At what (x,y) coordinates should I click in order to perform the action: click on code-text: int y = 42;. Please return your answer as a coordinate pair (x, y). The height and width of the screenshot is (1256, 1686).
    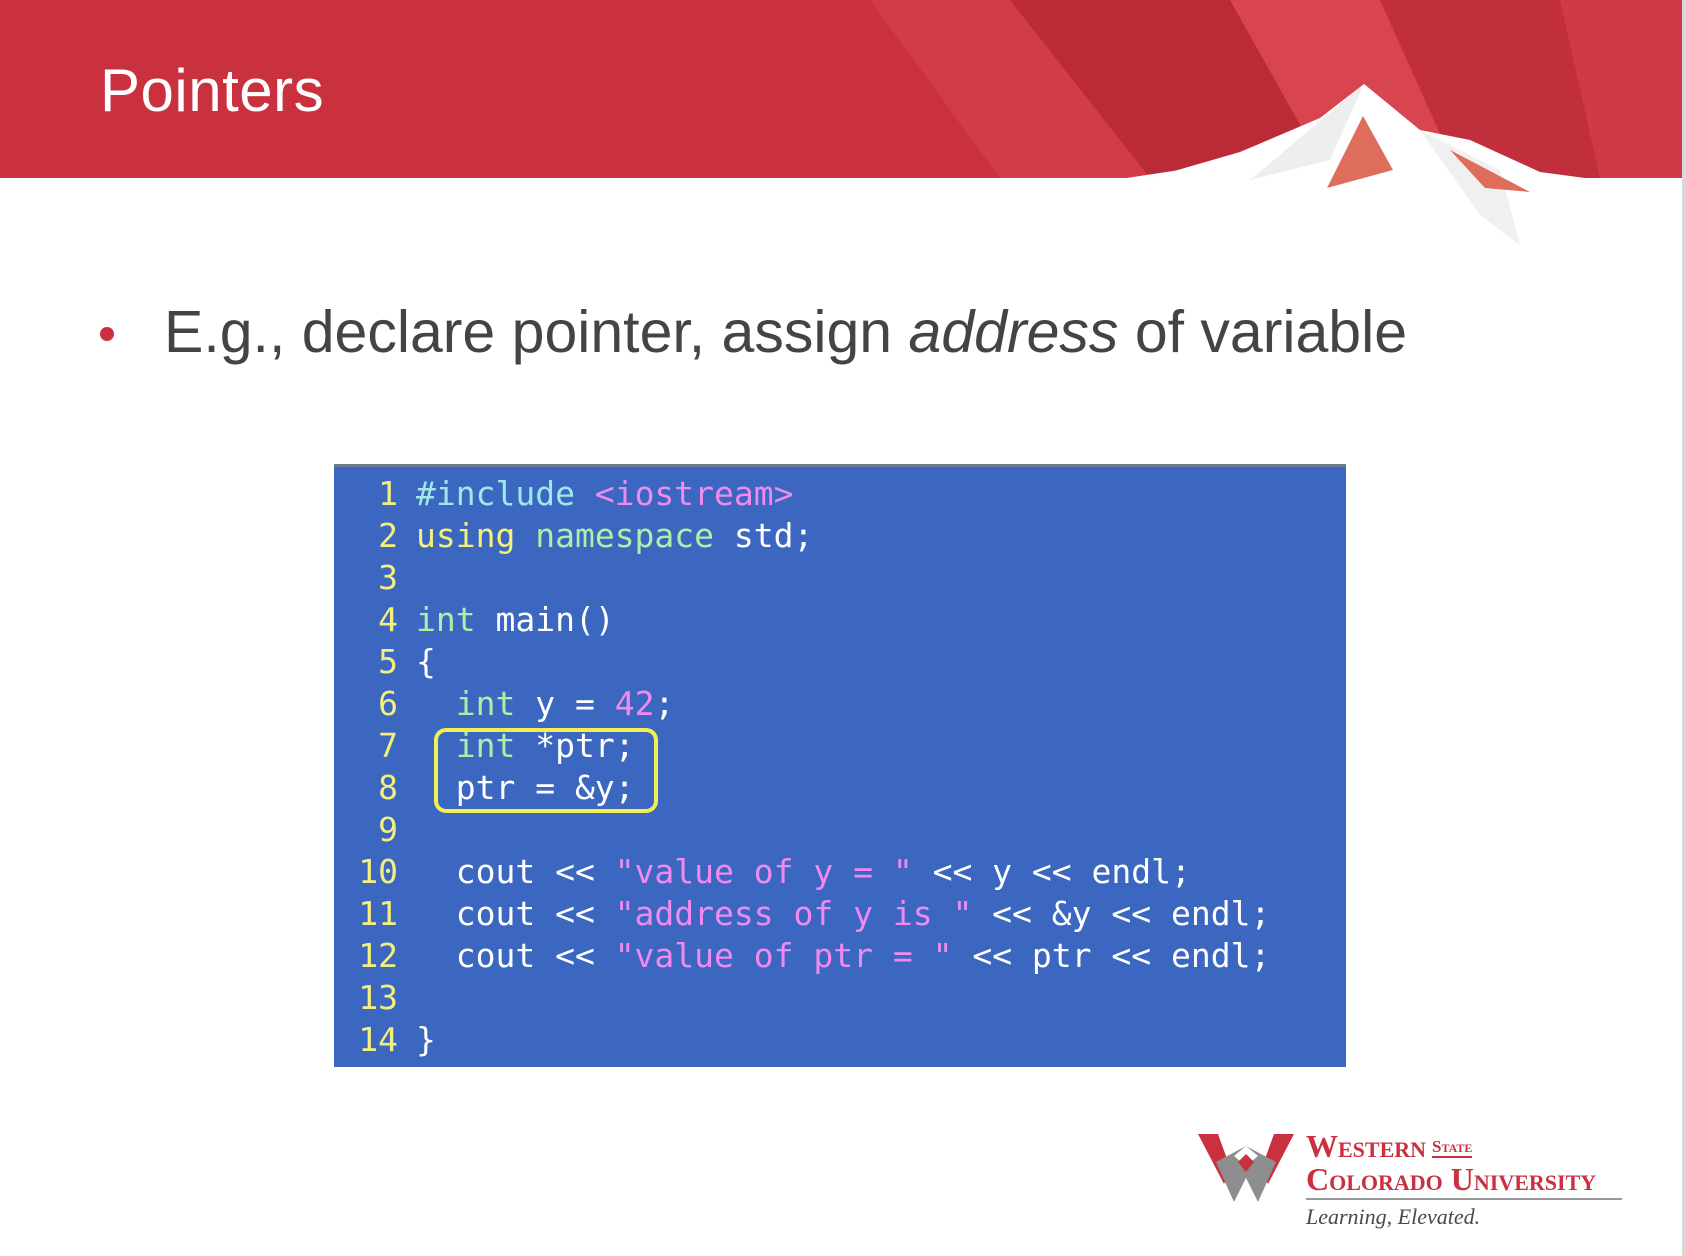
    Looking at the image, I should click on (545, 704).